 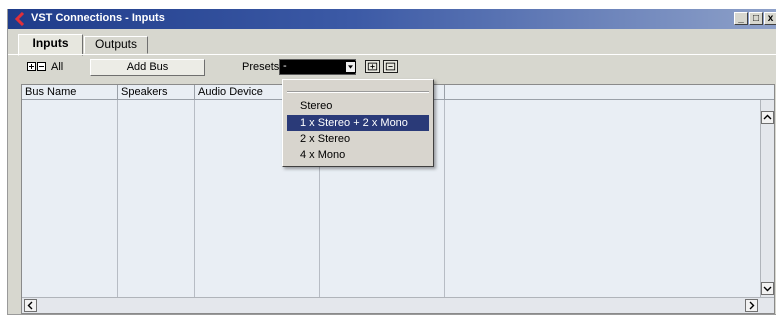 I want to click on chevron-right-icon, so click(x=752, y=305).